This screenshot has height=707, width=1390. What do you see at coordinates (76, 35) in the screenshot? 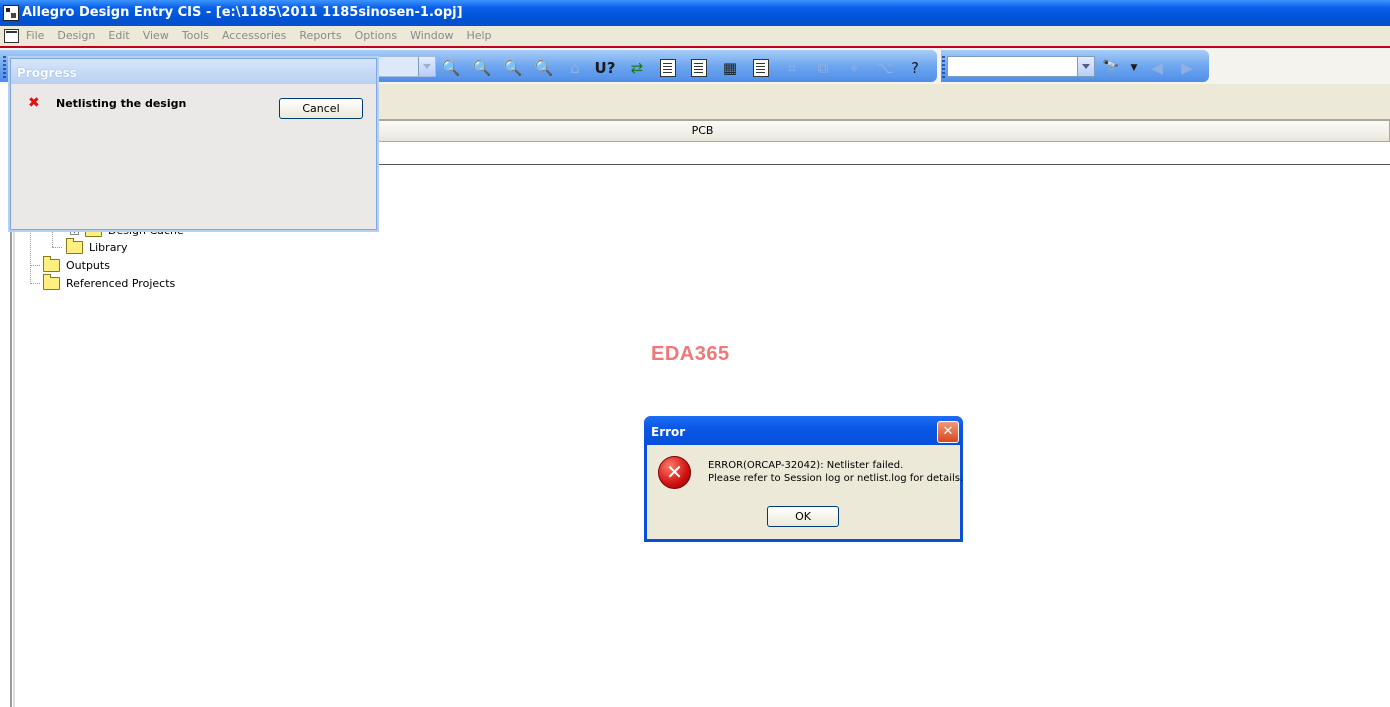
I see `menu-design: Design` at bounding box center [76, 35].